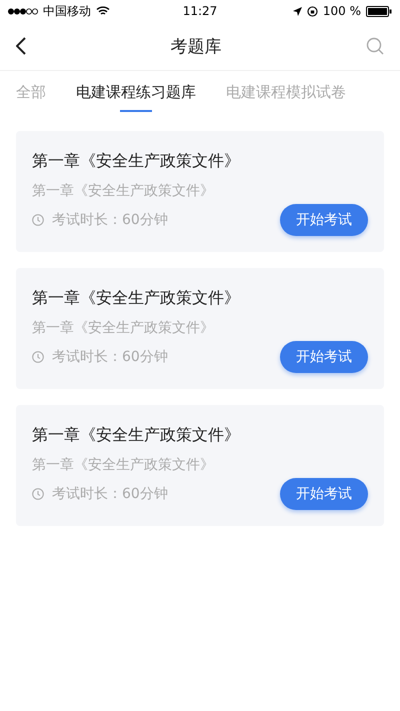  I want to click on tab: 电建课程模拟试卷, so click(286, 93).